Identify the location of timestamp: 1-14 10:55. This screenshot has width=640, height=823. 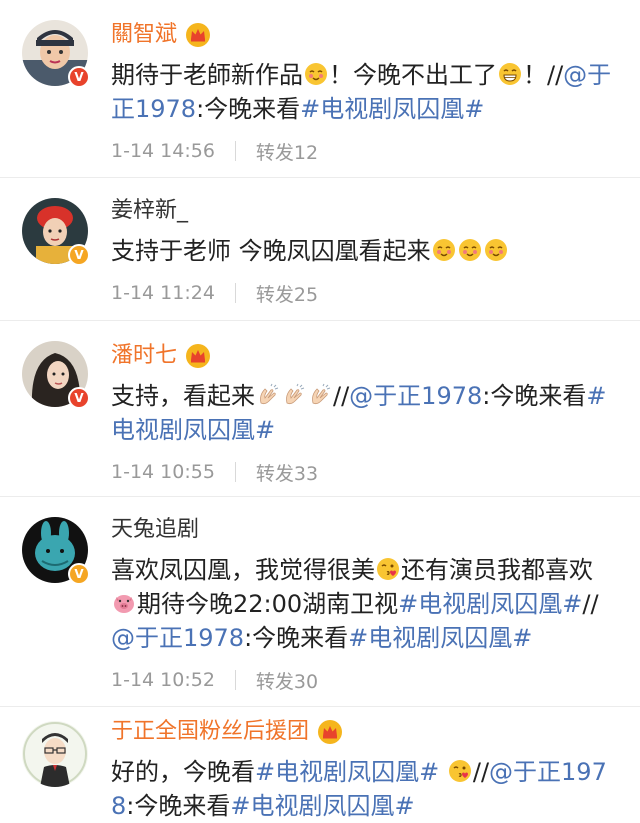
(163, 472).